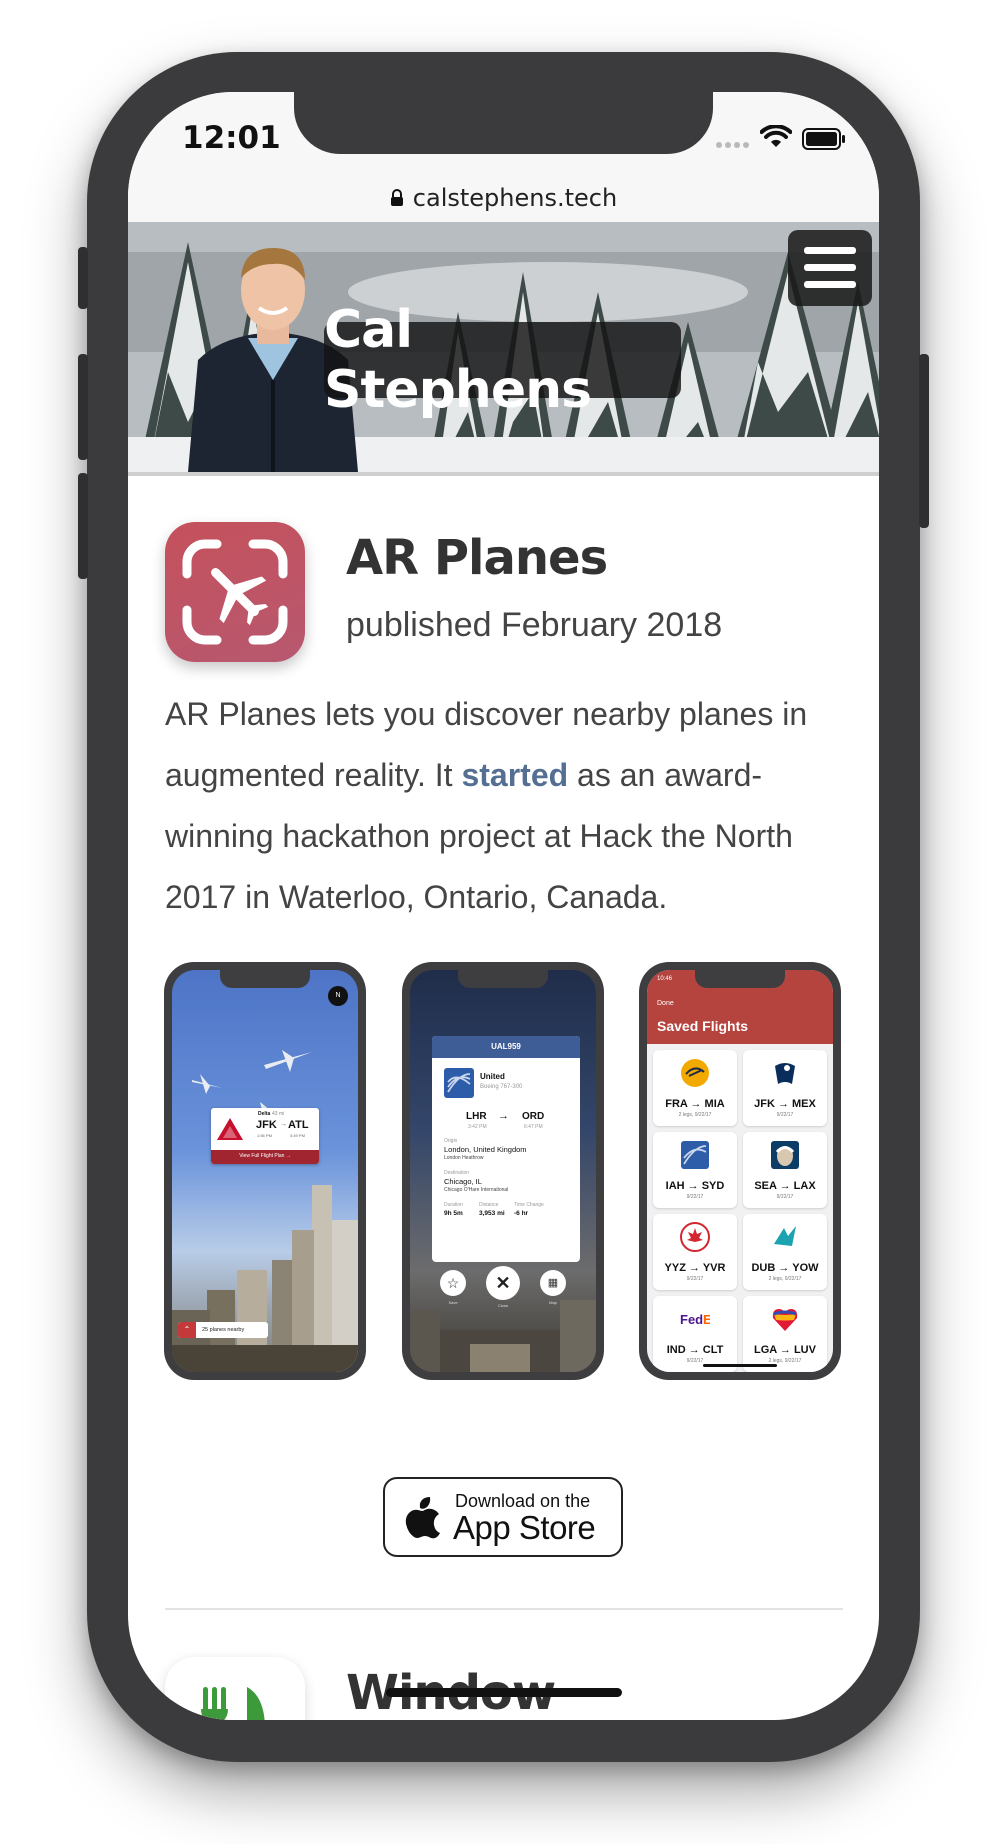 The width and height of the screenshot is (1004, 1844). I want to click on nearby-chevron-icon: ⌃, so click(187, 1330).